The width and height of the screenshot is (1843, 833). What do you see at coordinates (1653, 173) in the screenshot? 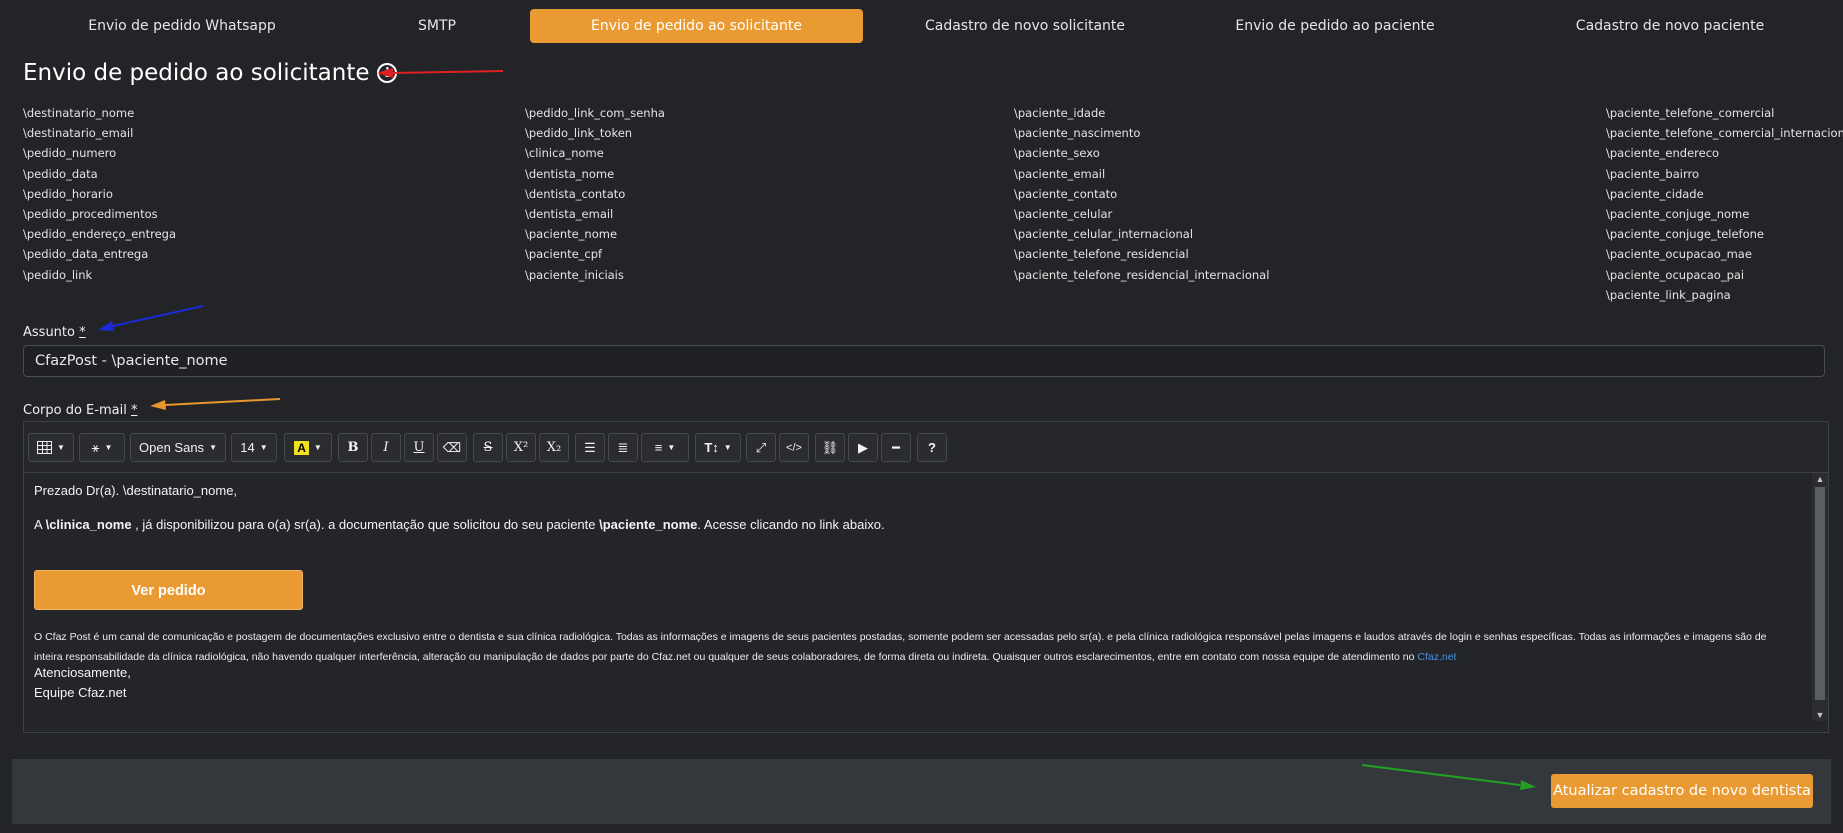
I see `variable-item: \paciente_bairro` at bounding box center [1653, 173].